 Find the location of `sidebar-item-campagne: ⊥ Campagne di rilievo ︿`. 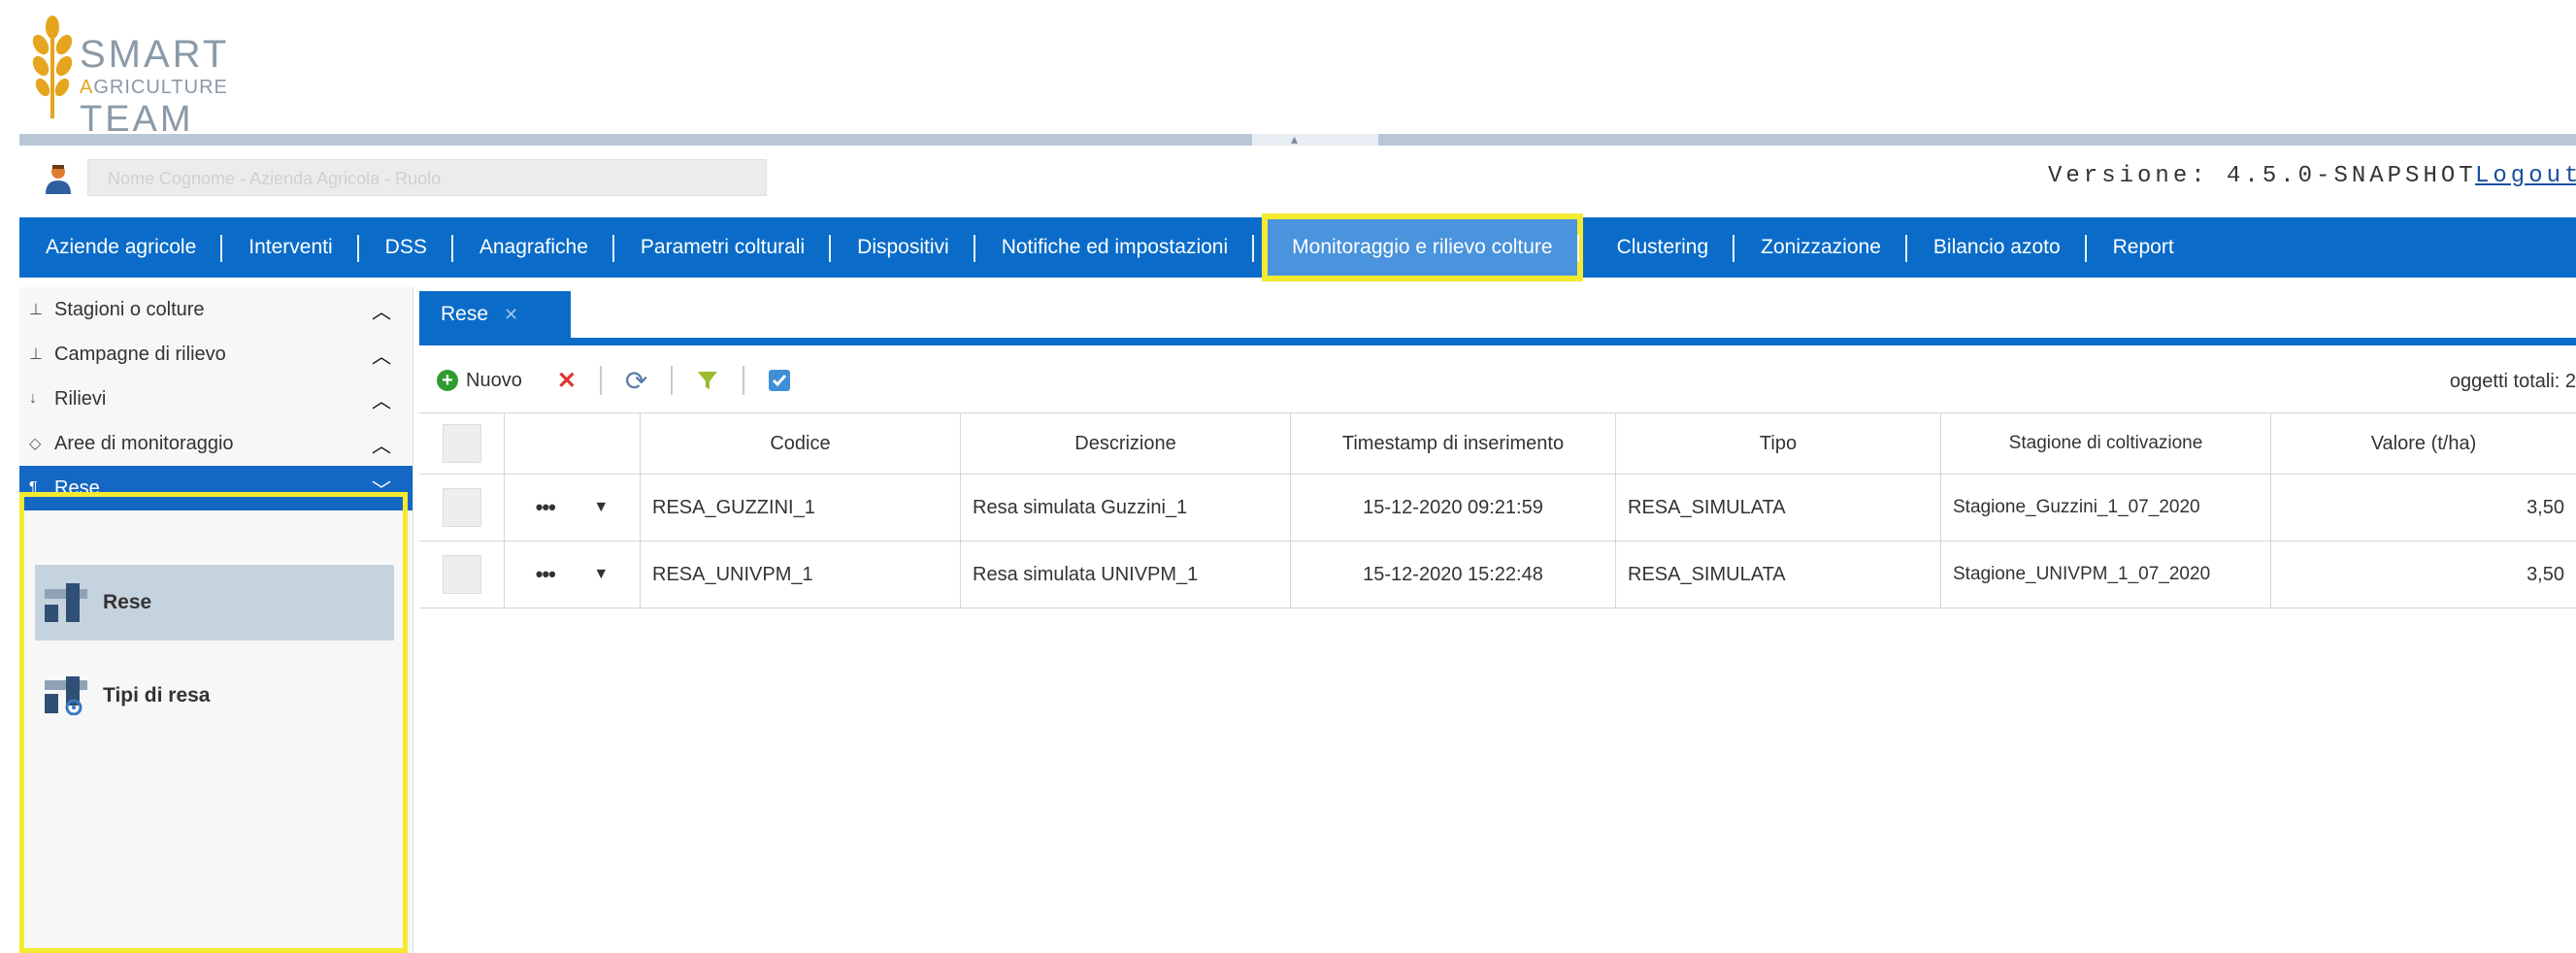

sidebar-item-campagne: ⊥ Campagne di rilievo ︿ is located at coordinates (216, 355).